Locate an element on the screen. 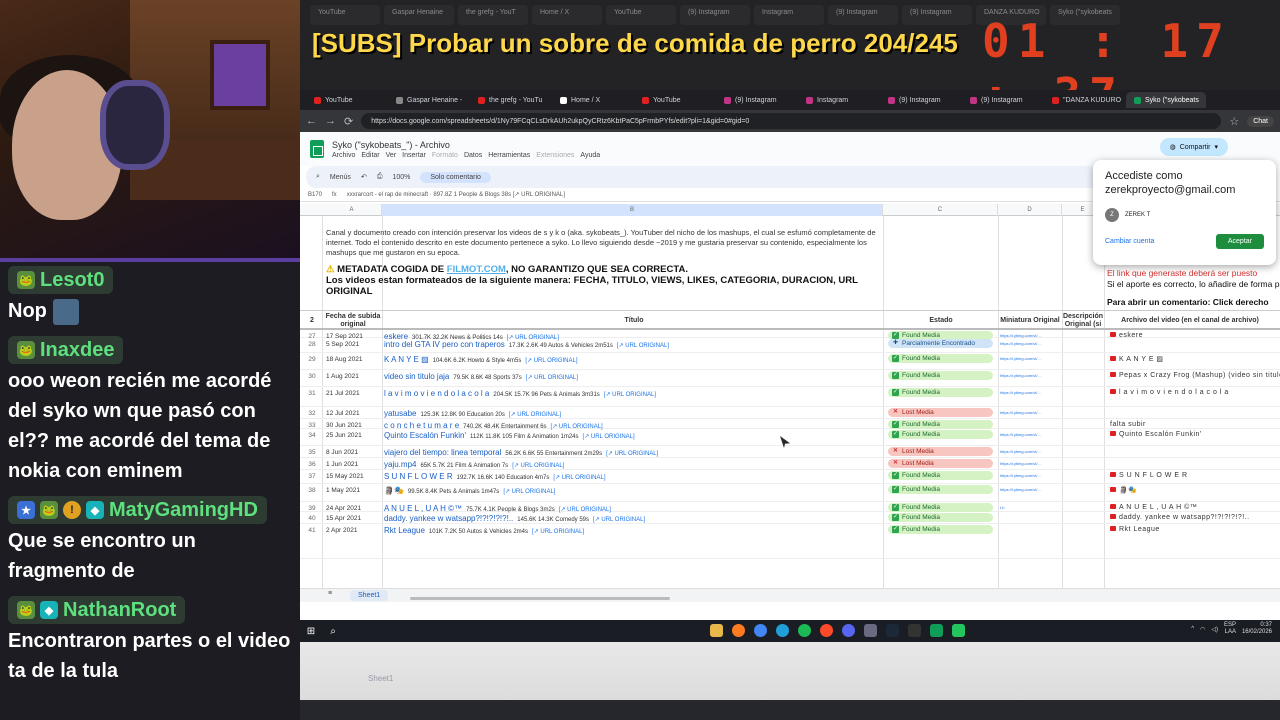 This screenshot has width=1280, height=720. archive-file-cell: Rkt League is located at coordinates (1135, 529).